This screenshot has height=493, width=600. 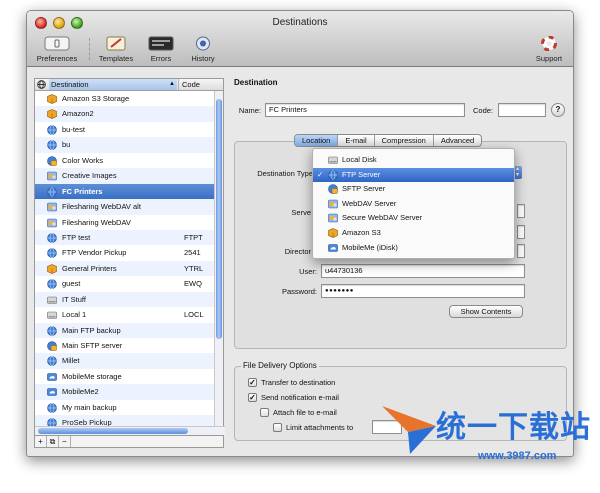 What do you see at coordinates (113, 431) in the screenshot?
I see `horizontal-scroll-thumb` at bounding box center [113, 431].